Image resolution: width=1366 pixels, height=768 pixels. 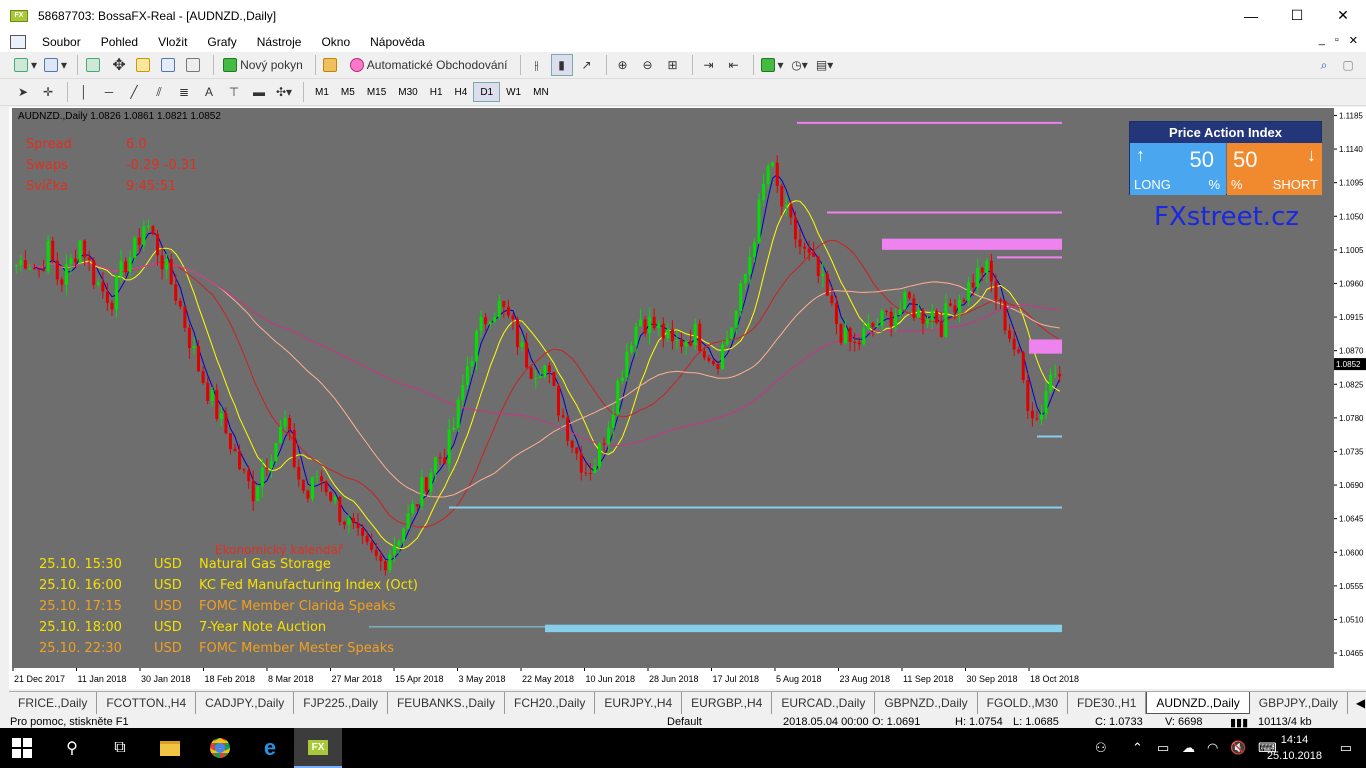 I want to click on rectangle-tool: ▬, so click(x=259, y=92).